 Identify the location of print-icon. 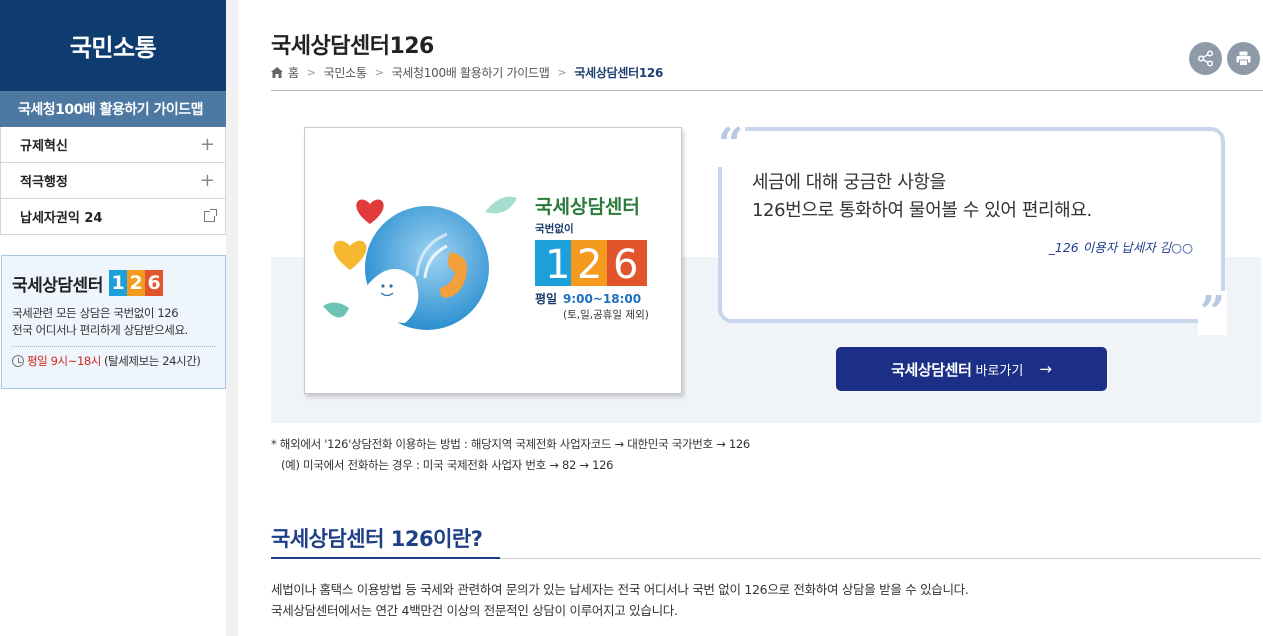
(1243, 58).